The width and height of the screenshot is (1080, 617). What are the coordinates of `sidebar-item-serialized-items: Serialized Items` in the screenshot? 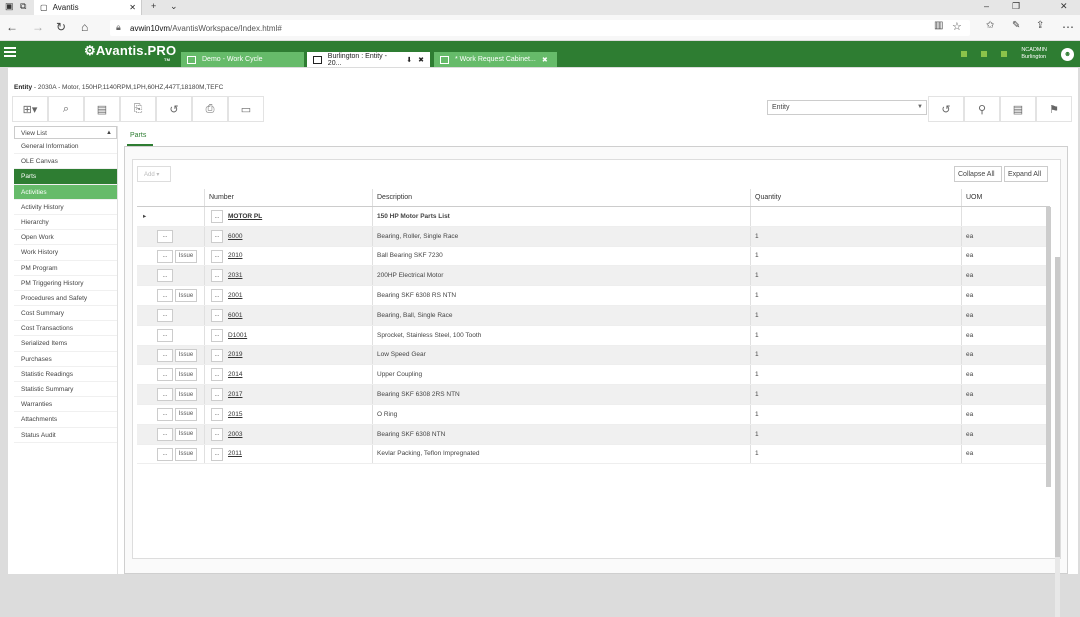 It's located at (65, 344).